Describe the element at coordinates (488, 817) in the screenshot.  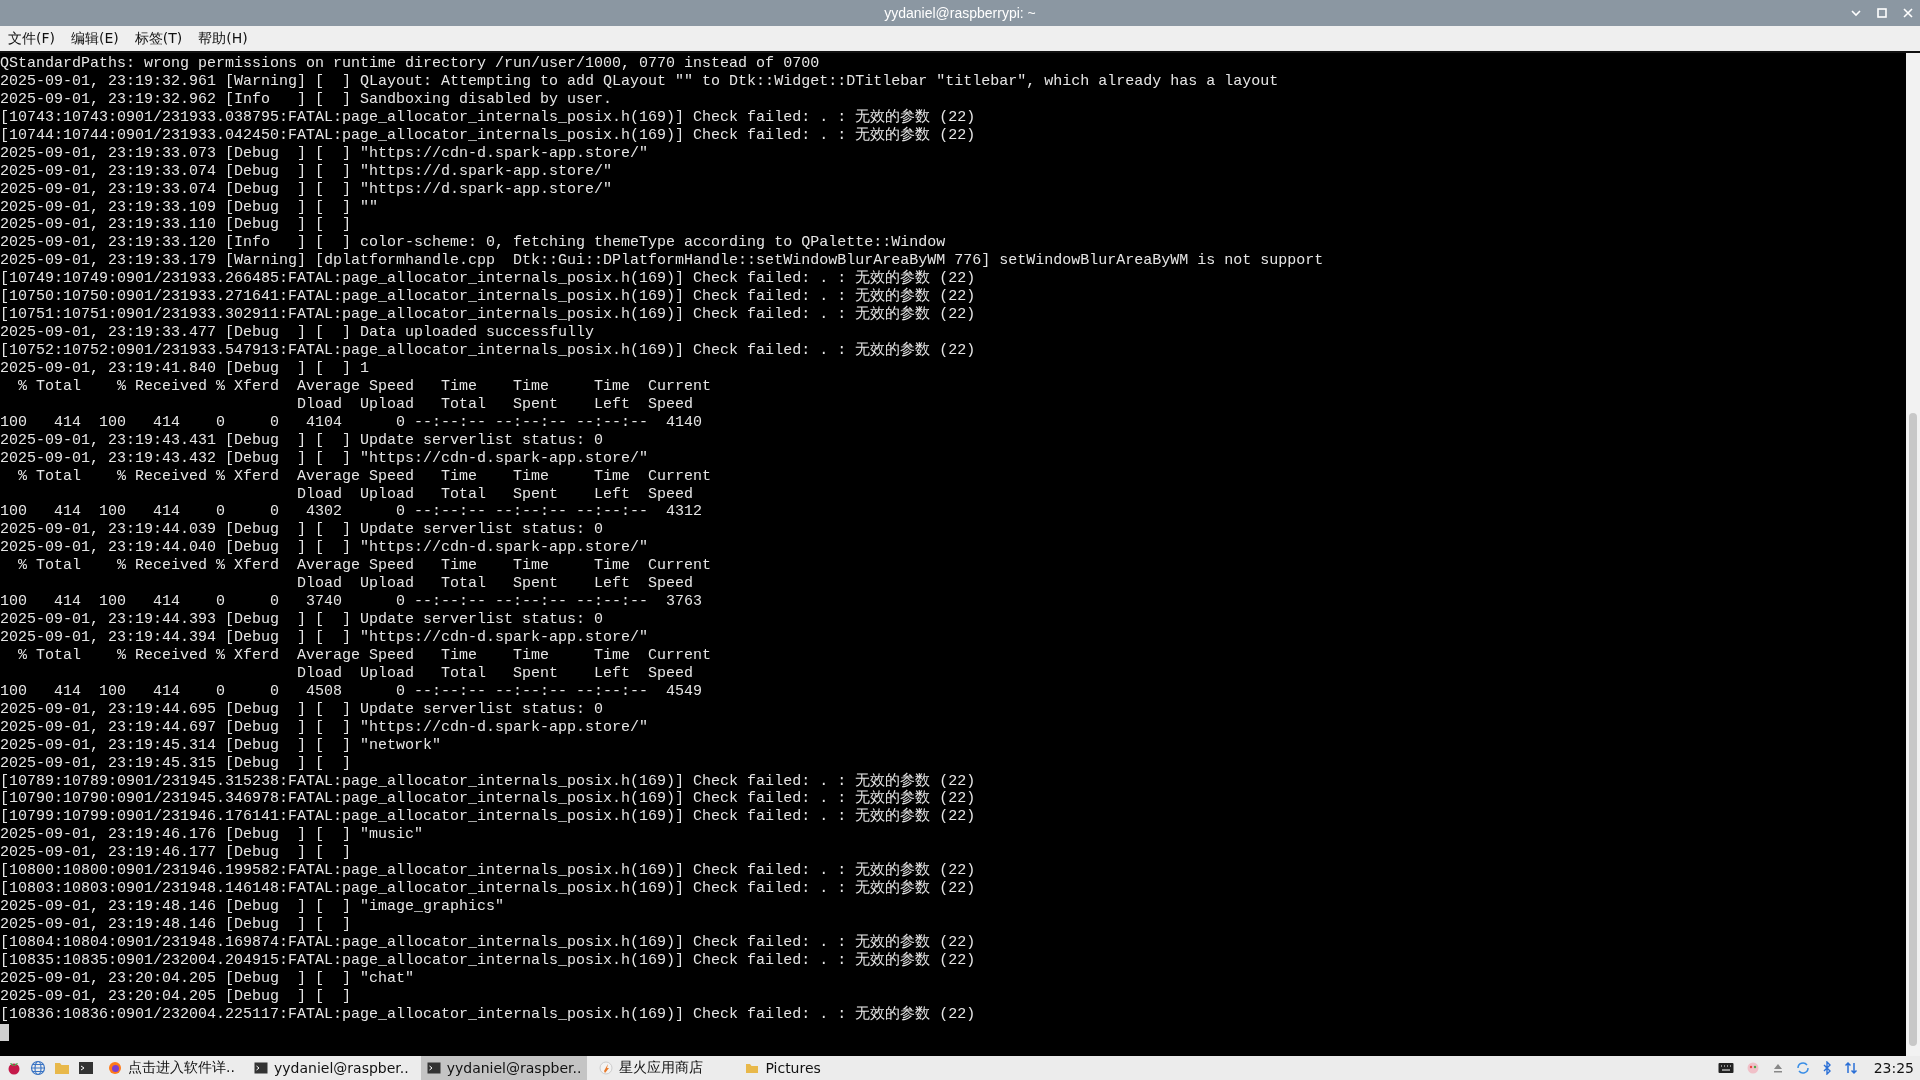
I see `terminal-line: [10799:10799:0901/231946.176141:FATAL:page_allocator_internals_posix.h(169)] Check failed: . : 无效的参数 (22)` at that location.